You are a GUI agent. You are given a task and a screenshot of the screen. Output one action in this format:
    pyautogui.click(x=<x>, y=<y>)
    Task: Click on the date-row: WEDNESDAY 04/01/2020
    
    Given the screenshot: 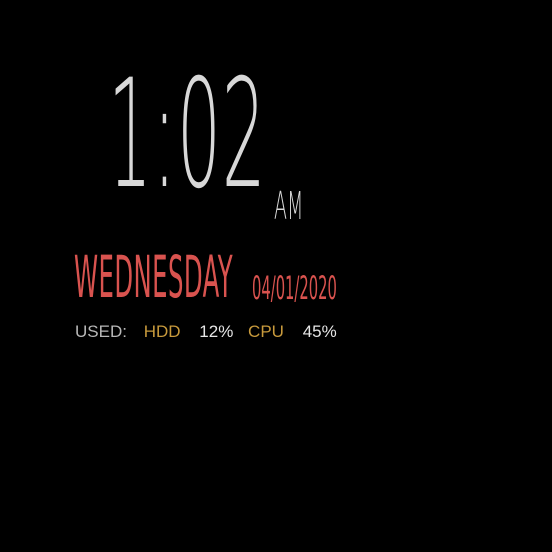 What is the action you would take?
    pyautogui.click(x=274, y=279)
    